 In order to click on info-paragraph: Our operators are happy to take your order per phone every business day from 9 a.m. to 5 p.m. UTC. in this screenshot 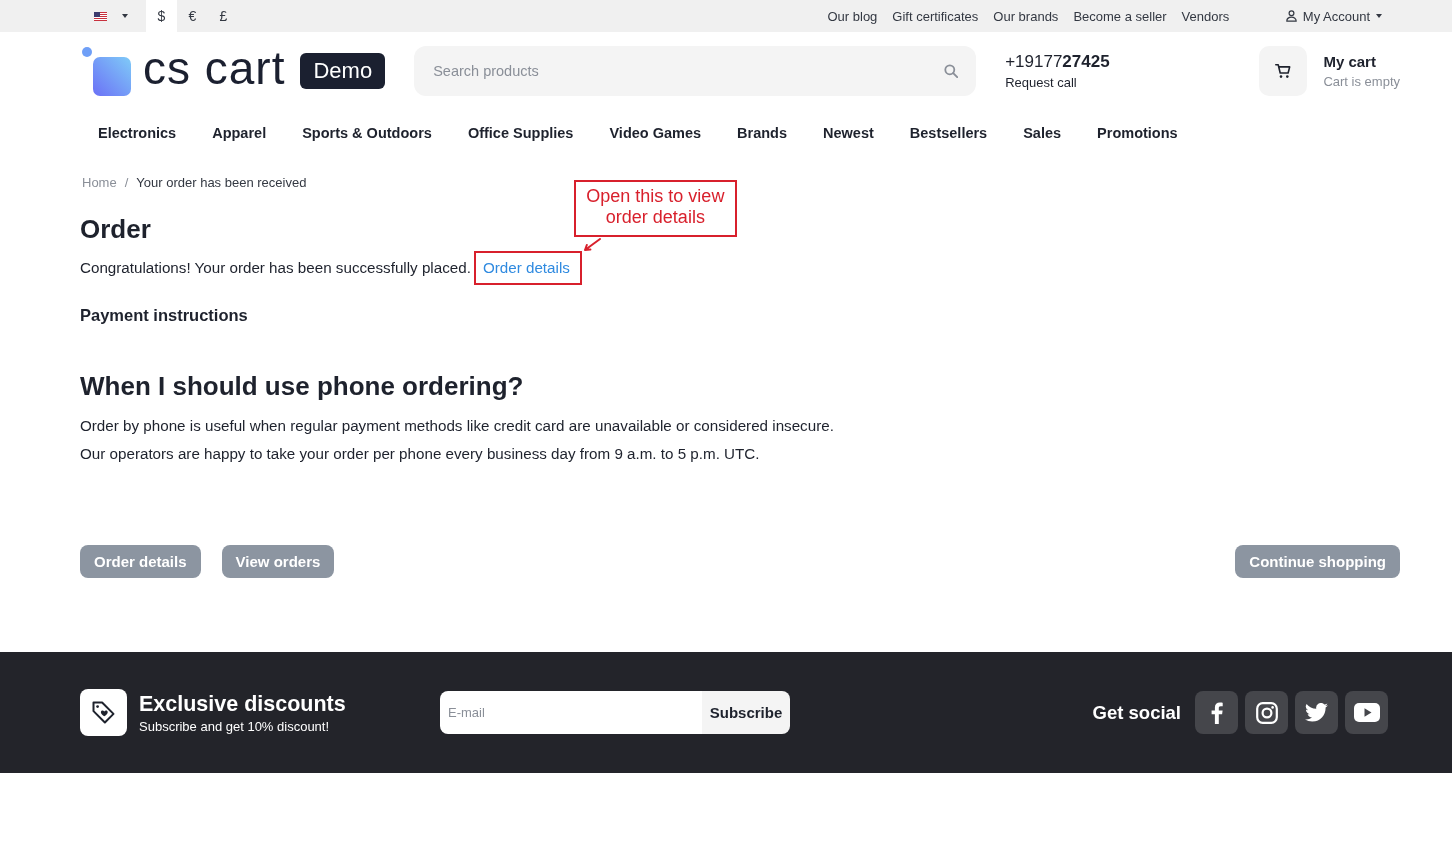, I will do `click(420, 454)`.